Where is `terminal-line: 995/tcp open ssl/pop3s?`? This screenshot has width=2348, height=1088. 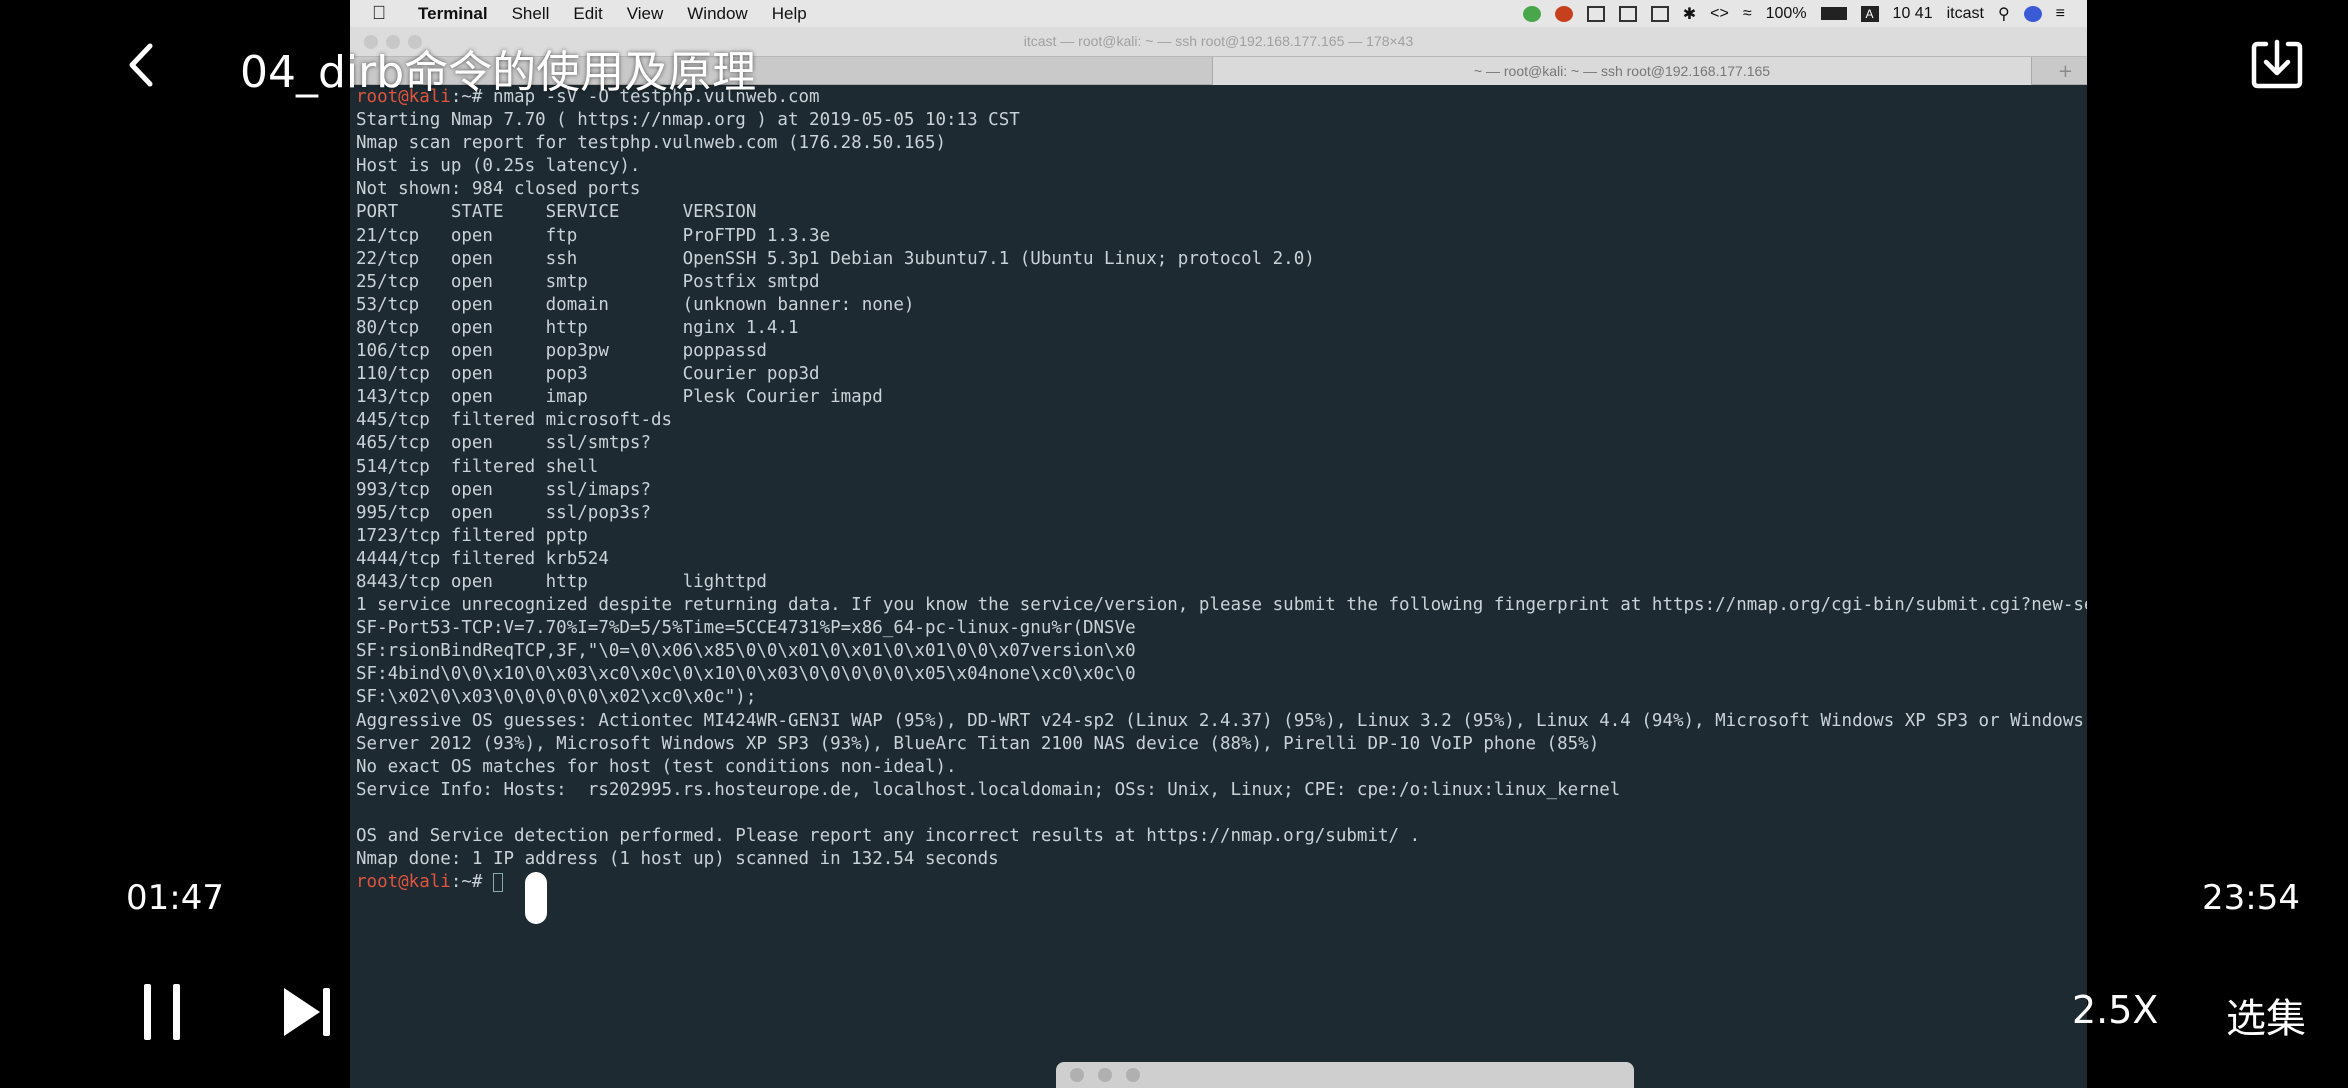
terminal-line: 995/tcp open ssl/pop3s? is located at coordinates (504, 512).